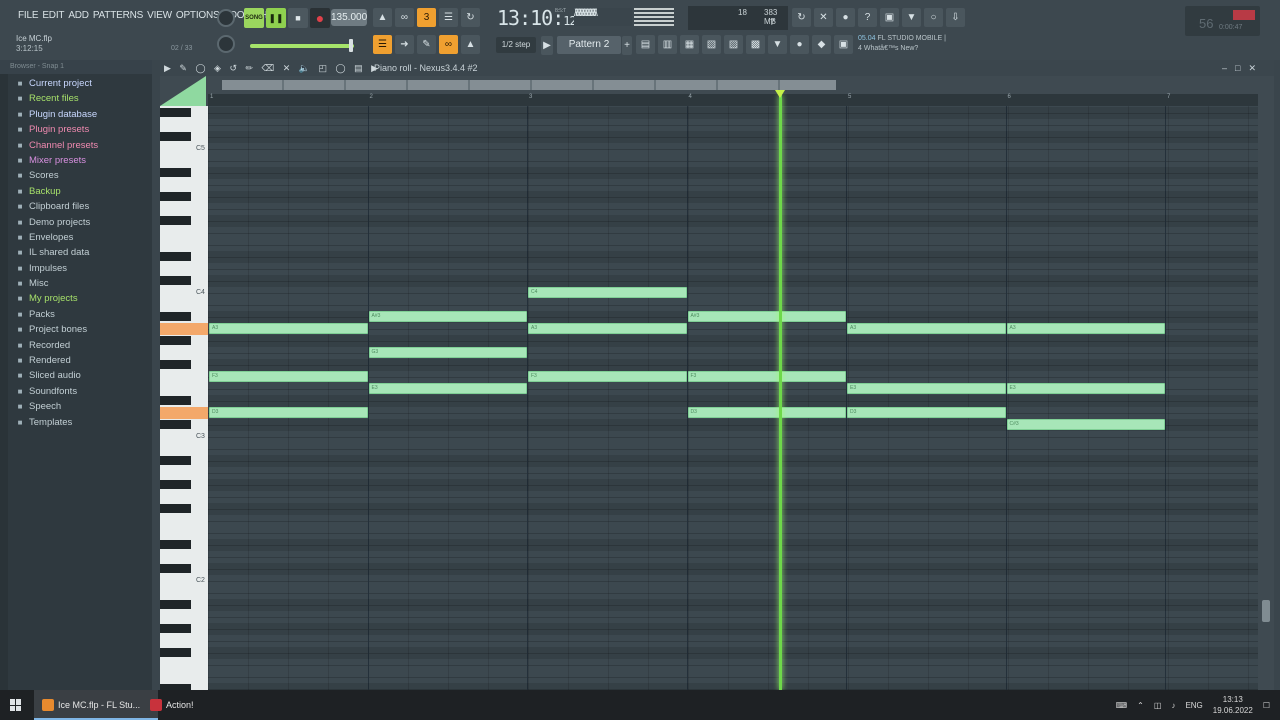 The width and height of the screenshot is (1280, 720). Describe the element at coordinates (717, 91) in the screenshot. I see `piano-roll-overview: 1 2 3 4 5 6 7` at that location.